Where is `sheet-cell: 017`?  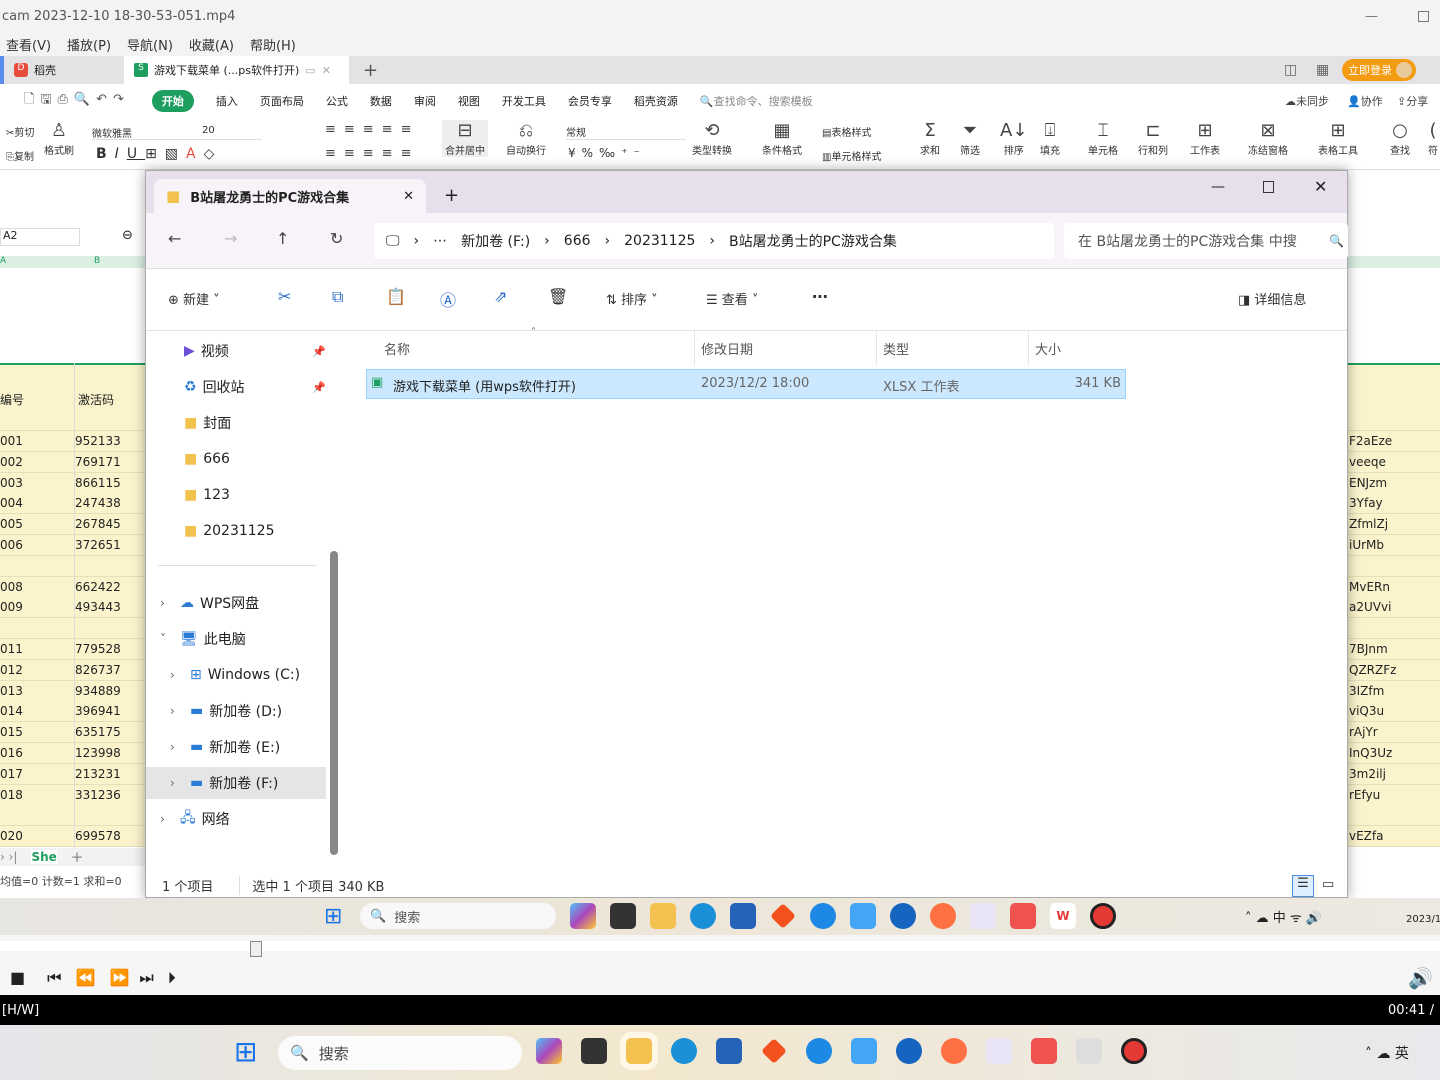
sheet-cell: 017 is located at coordinates (11, 774).